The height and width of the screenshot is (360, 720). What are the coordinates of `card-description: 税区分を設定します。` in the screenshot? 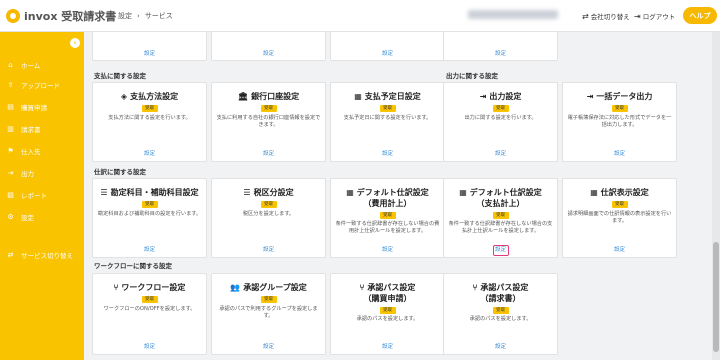 It's located at (268, 214).